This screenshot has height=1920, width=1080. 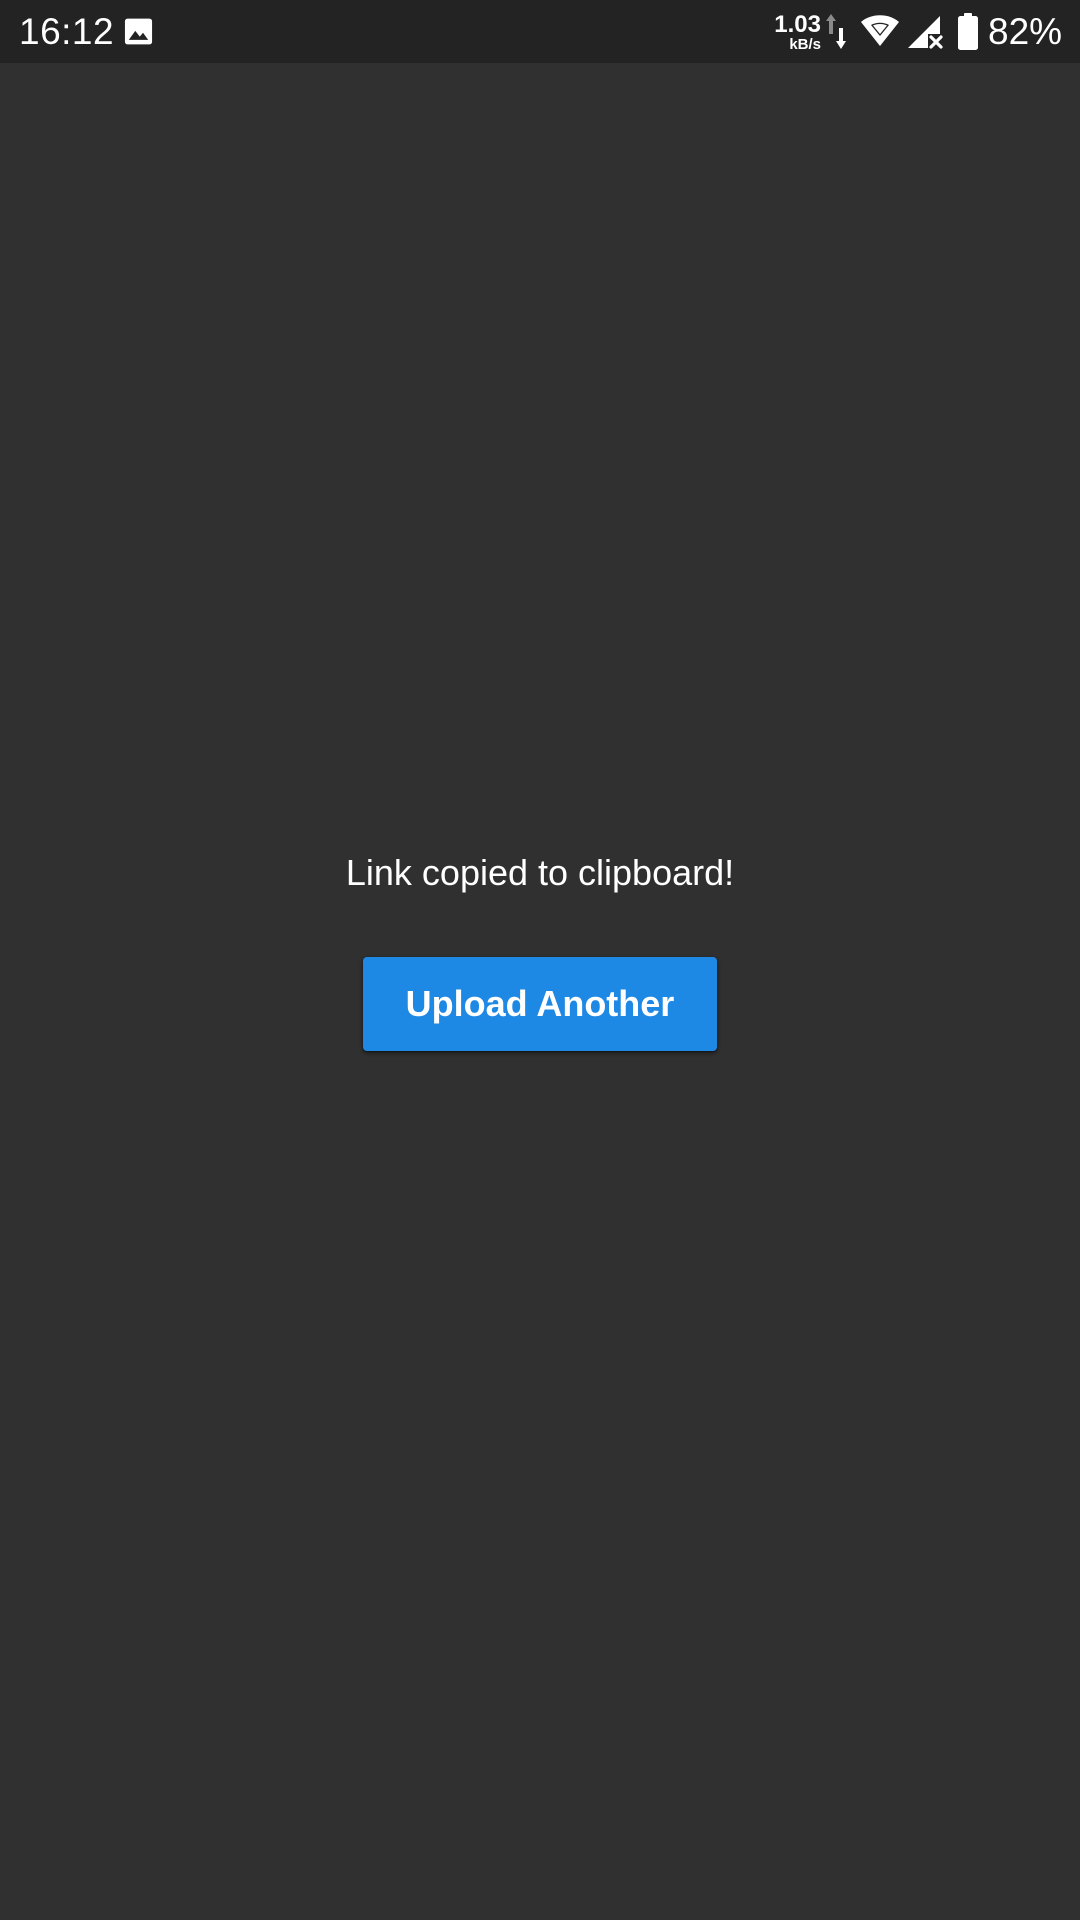 What do you see at coordinates (805, 44) in the screenshot?
I see `network-speed-unit: kB/s` at bounding box center [805, 44].